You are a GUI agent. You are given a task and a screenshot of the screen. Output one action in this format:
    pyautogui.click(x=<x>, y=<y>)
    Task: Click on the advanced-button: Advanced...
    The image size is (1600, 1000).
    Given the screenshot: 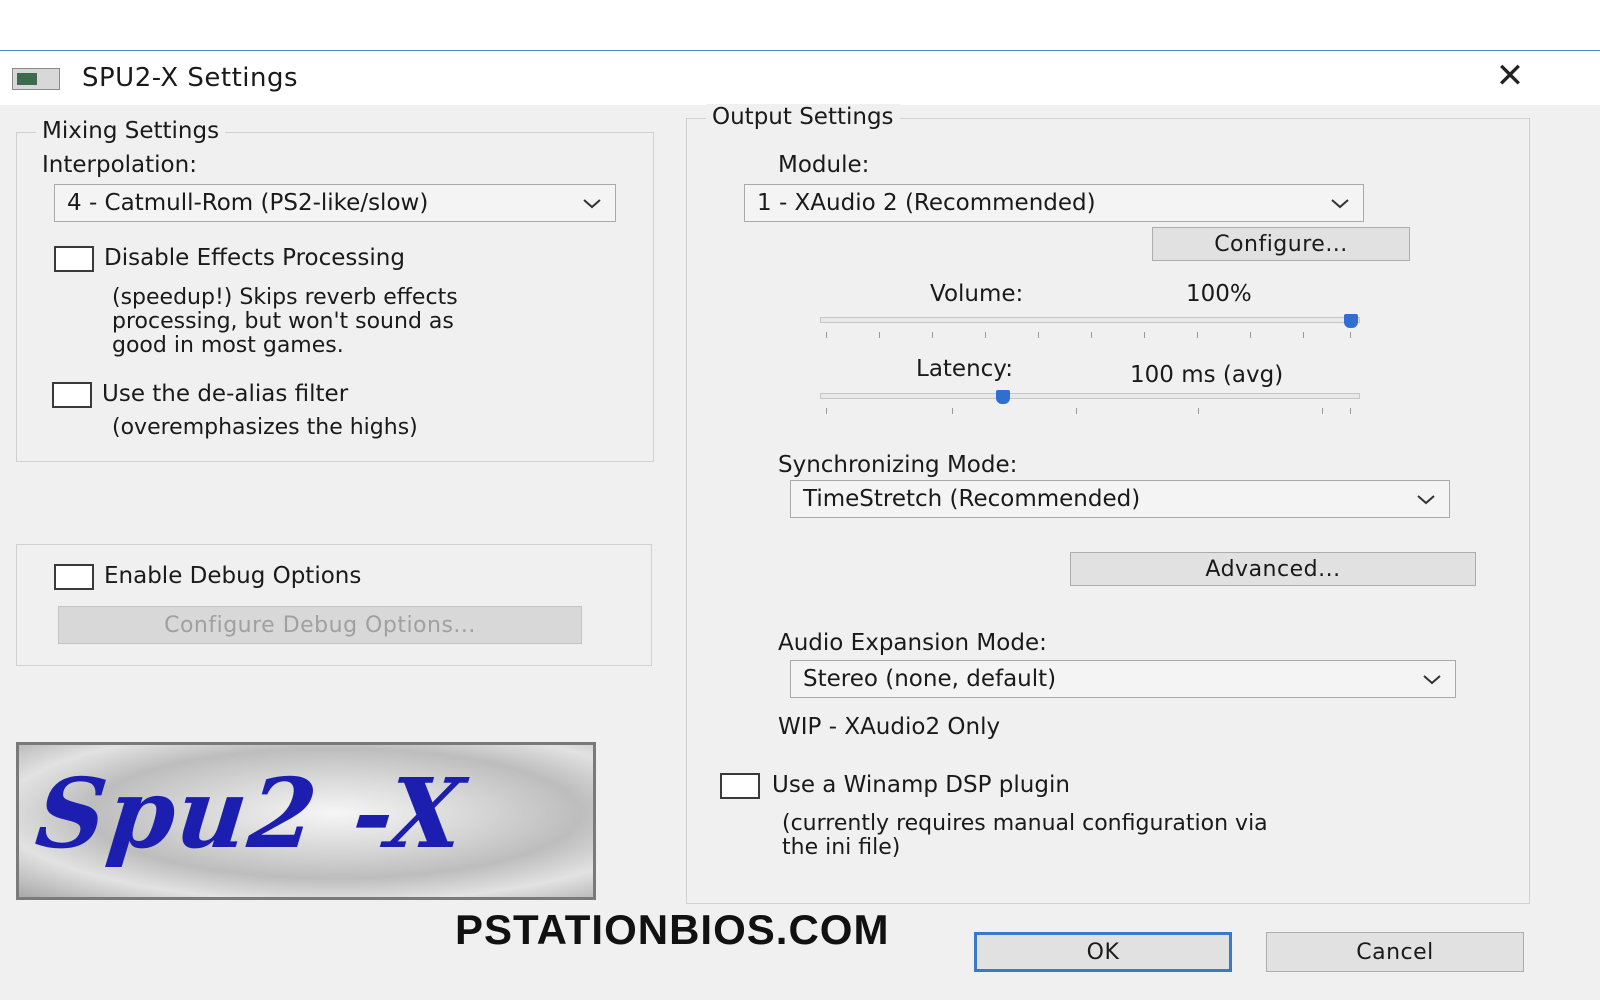 What is the action you would take?
    pyautogui.click(x=1273, y=569)
    